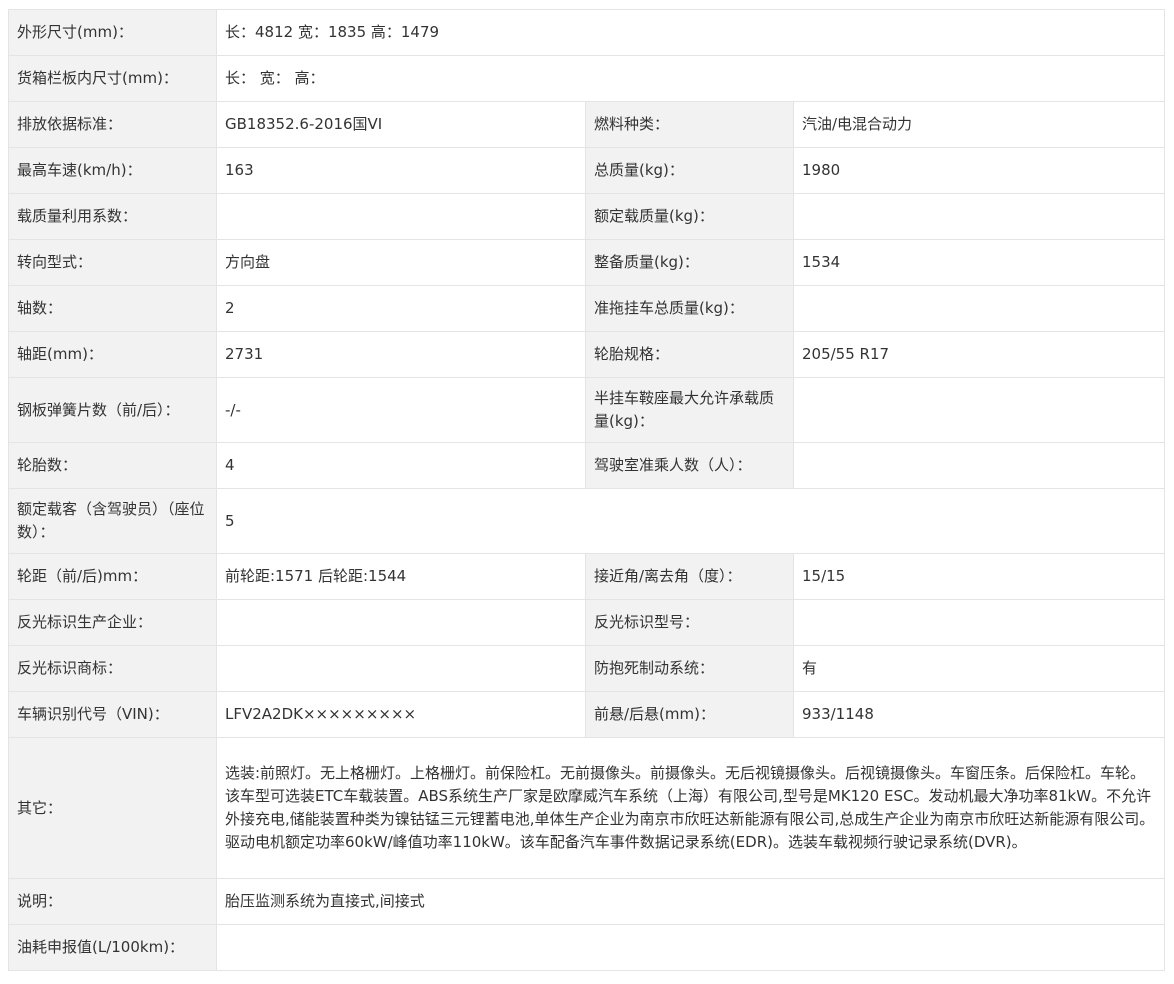 The width and height of the screenshot is (1174, 984). I want to click on spec-row: 转向型式： 方向盘 整备质量(kg)： 1534, so click(587, 262).